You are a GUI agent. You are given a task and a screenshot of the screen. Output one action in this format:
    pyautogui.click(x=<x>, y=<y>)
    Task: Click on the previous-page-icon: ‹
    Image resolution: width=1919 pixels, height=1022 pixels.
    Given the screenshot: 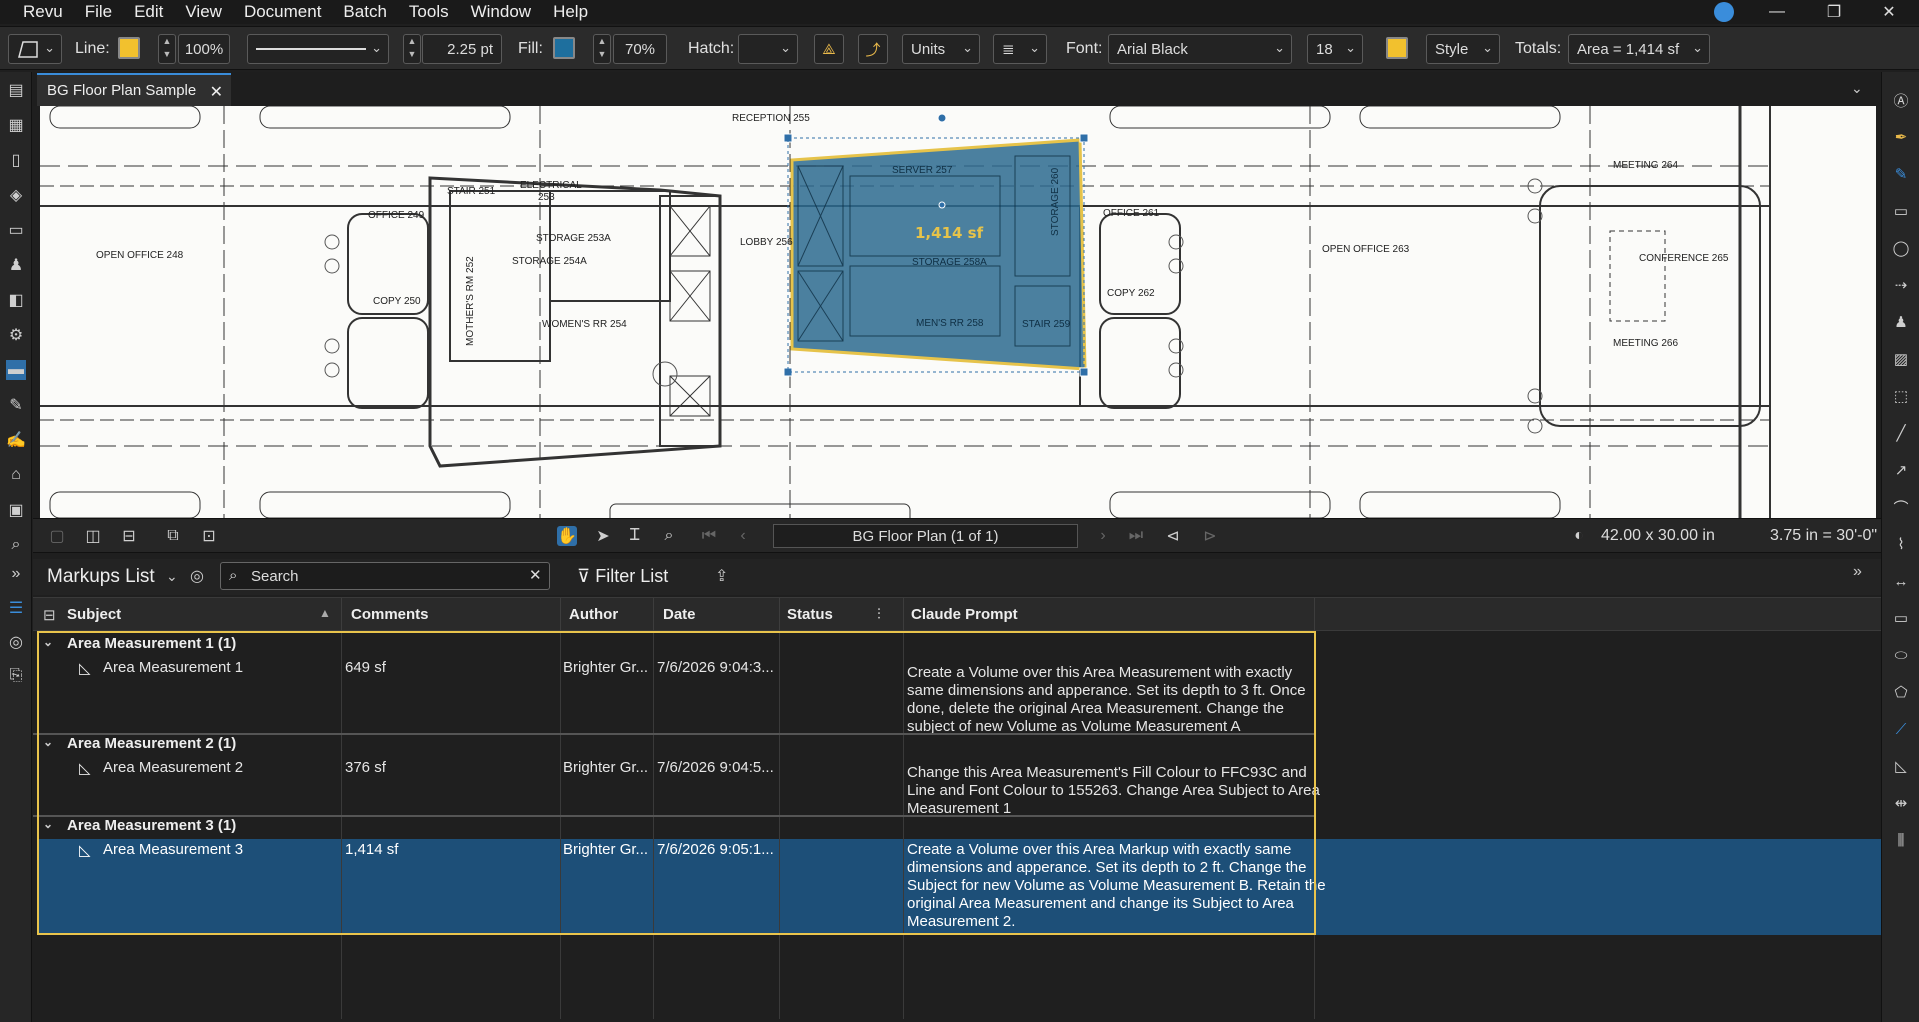 What is the action you would take?
    pyautogui.click(x=743, y=536)
    